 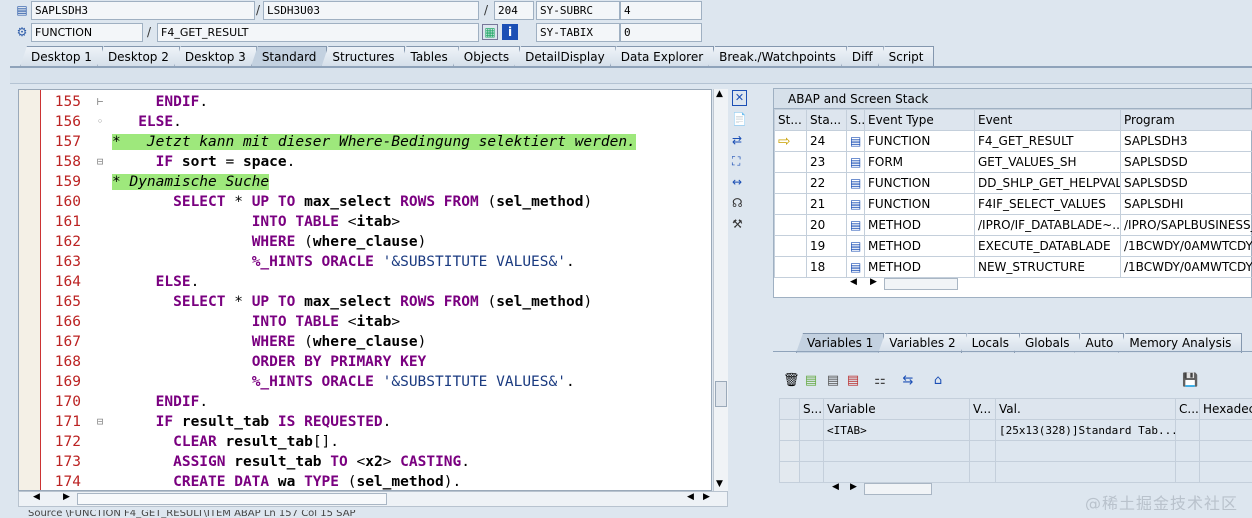 What do you see at coordinates (1013, 267) in the screenshot?
I see `stack-row: 18 ▤ METHOD NEW_STRUCTURE/1BCWDY/0AMWTCDY1` at bounding box center [1013, 267].